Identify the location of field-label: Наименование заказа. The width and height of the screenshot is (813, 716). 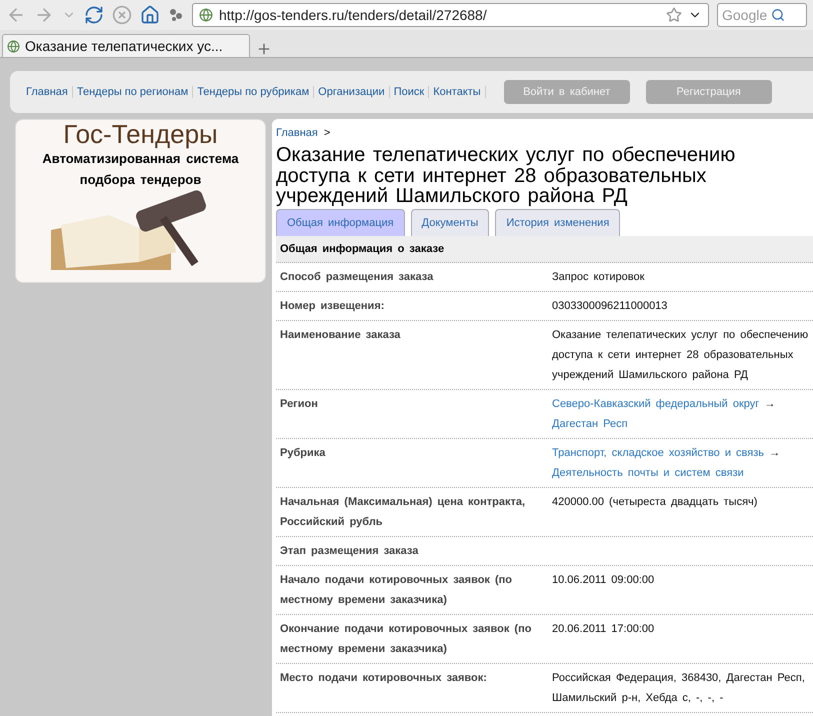
(341, 335).